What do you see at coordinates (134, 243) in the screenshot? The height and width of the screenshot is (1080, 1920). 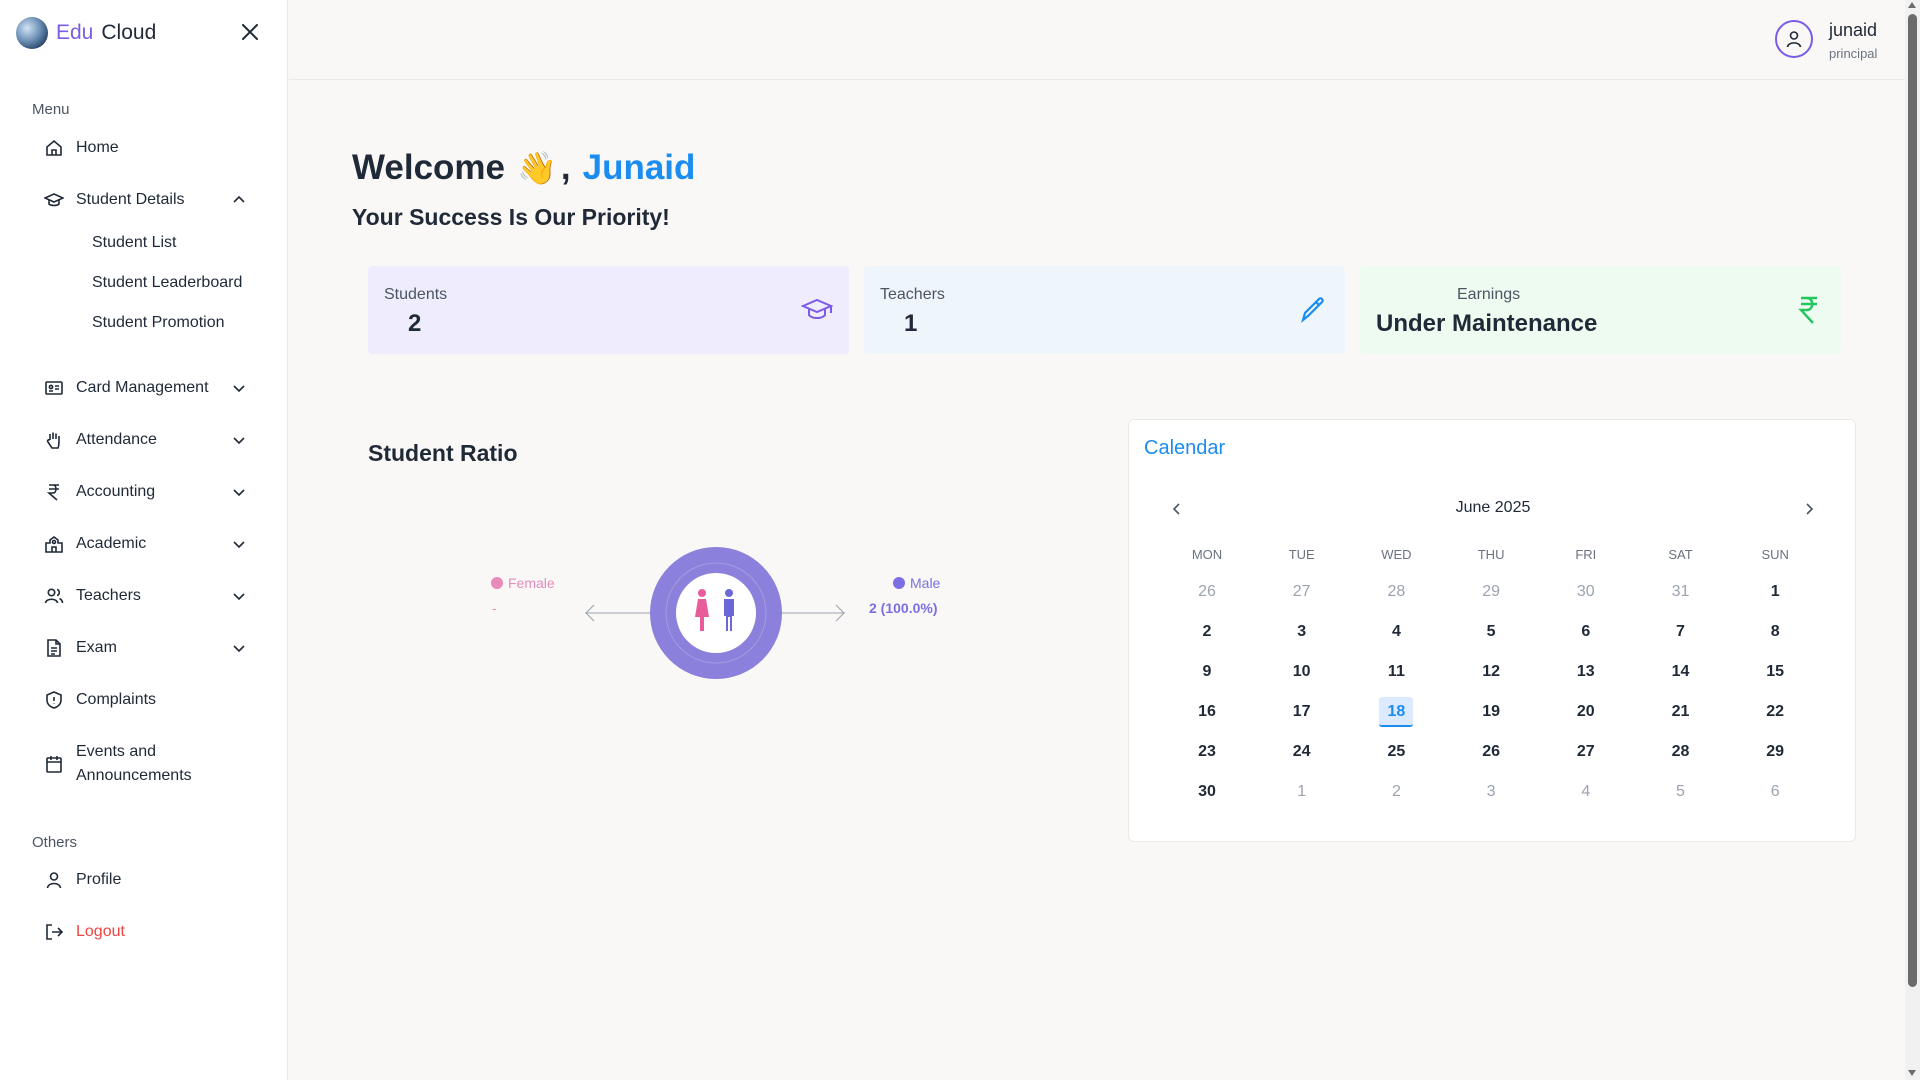 I see `sidebar-subitem-student-list: Student List` at bounding box center [134, 243].